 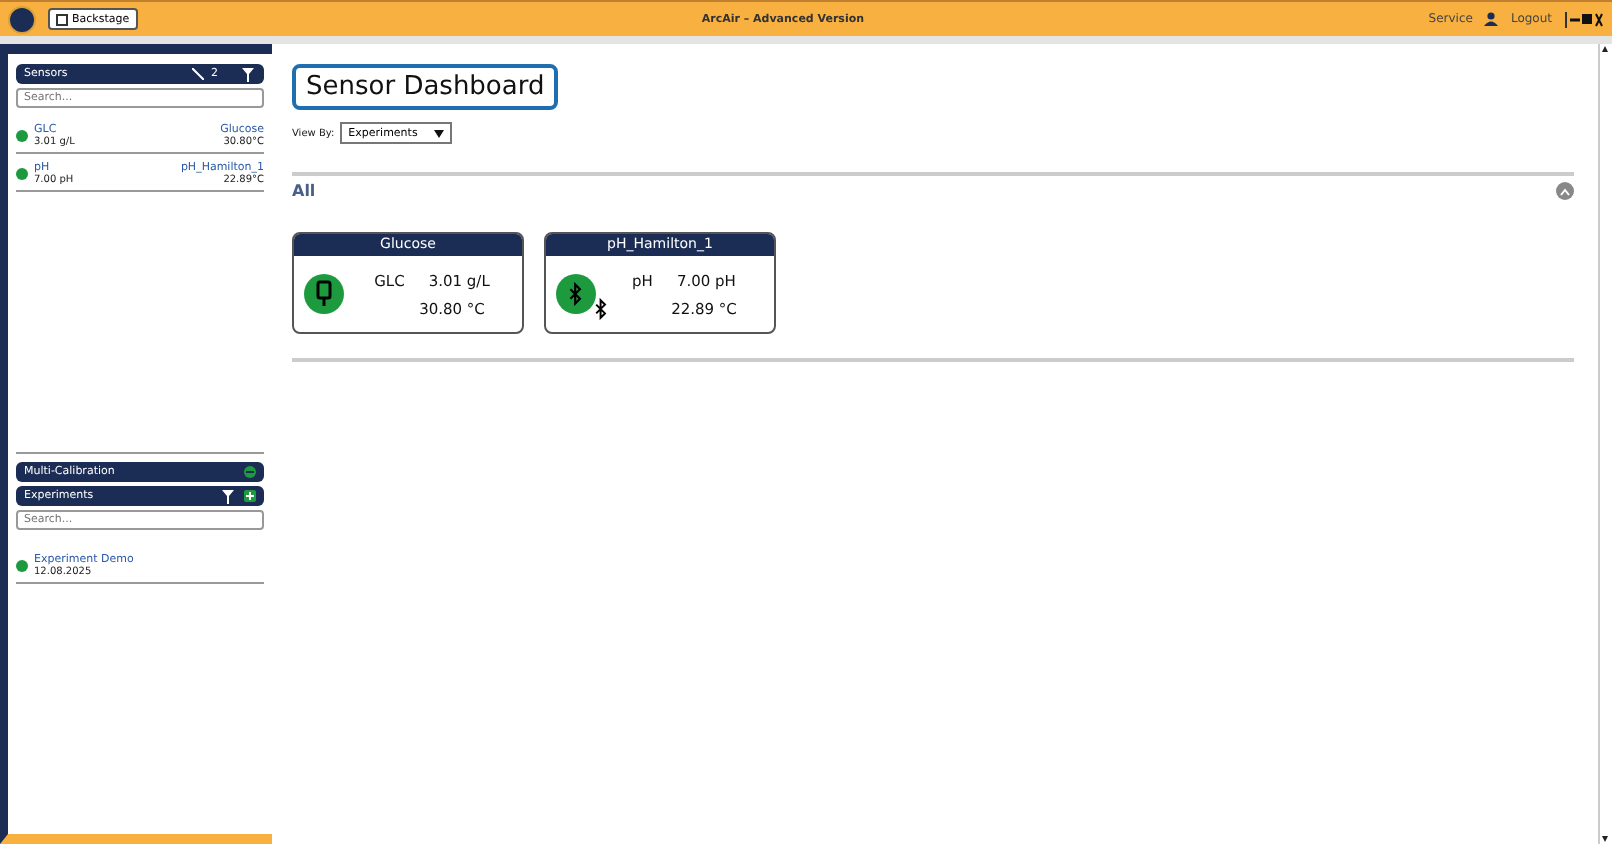 What do you see at coordinates (1605, 839) in the screenshot?
I see `scroll-down-icon` at bounding box center [1605, 839].